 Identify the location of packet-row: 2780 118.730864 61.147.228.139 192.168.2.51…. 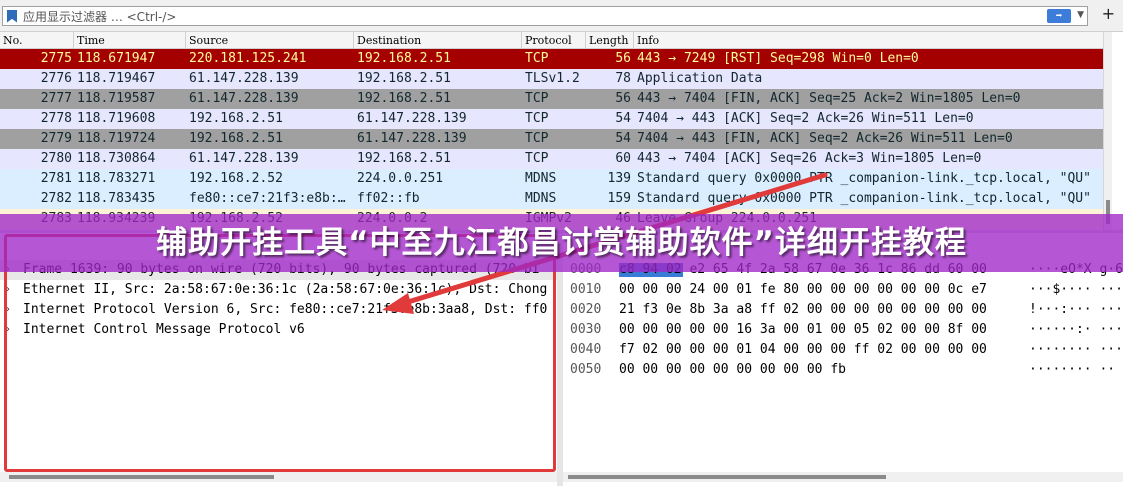
(551, 159).